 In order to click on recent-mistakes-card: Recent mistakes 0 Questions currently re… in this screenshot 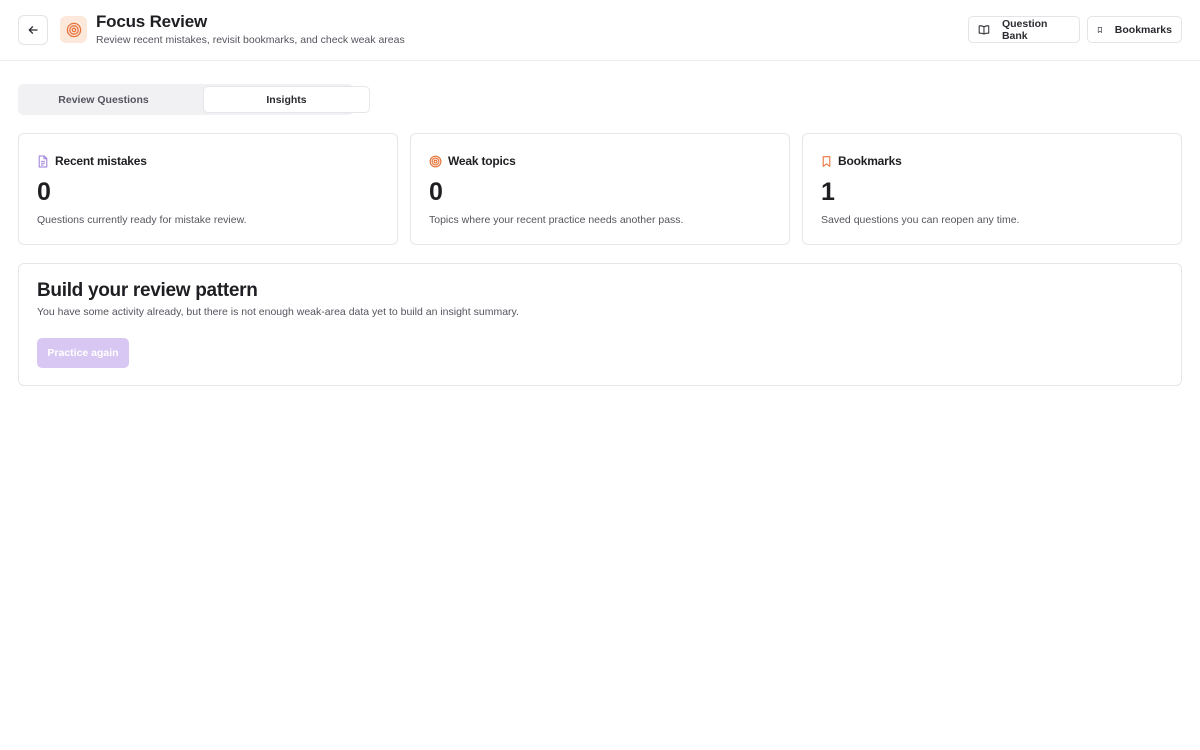, I will do `click(208, 189)`.